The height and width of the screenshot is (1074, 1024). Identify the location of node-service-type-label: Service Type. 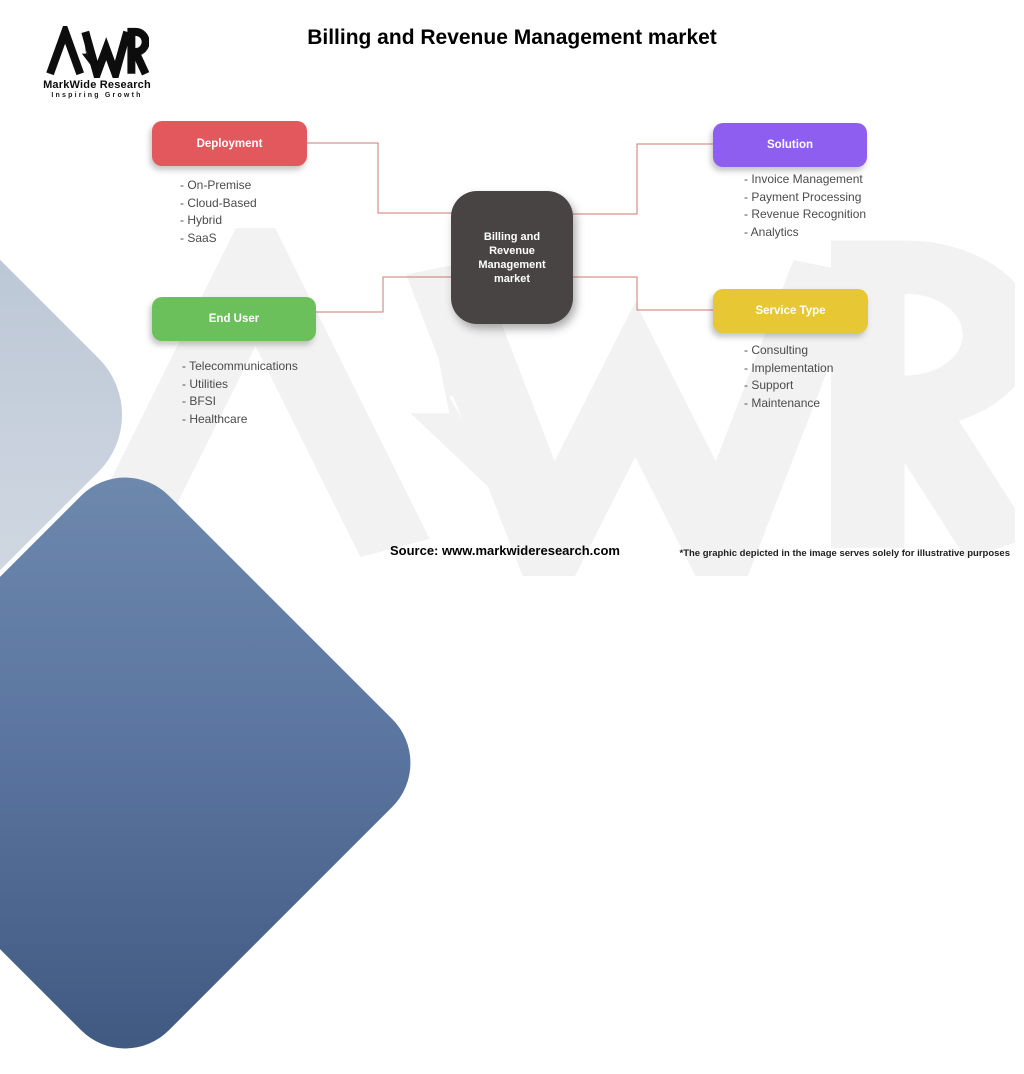
(790, 311).